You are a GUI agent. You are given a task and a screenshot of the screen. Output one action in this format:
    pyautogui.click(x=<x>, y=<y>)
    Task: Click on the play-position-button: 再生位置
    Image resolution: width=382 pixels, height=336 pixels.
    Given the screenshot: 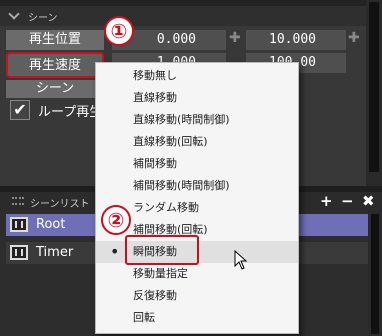 What is the action you would take?
    pyautogui.click(x=55, y=40)
    